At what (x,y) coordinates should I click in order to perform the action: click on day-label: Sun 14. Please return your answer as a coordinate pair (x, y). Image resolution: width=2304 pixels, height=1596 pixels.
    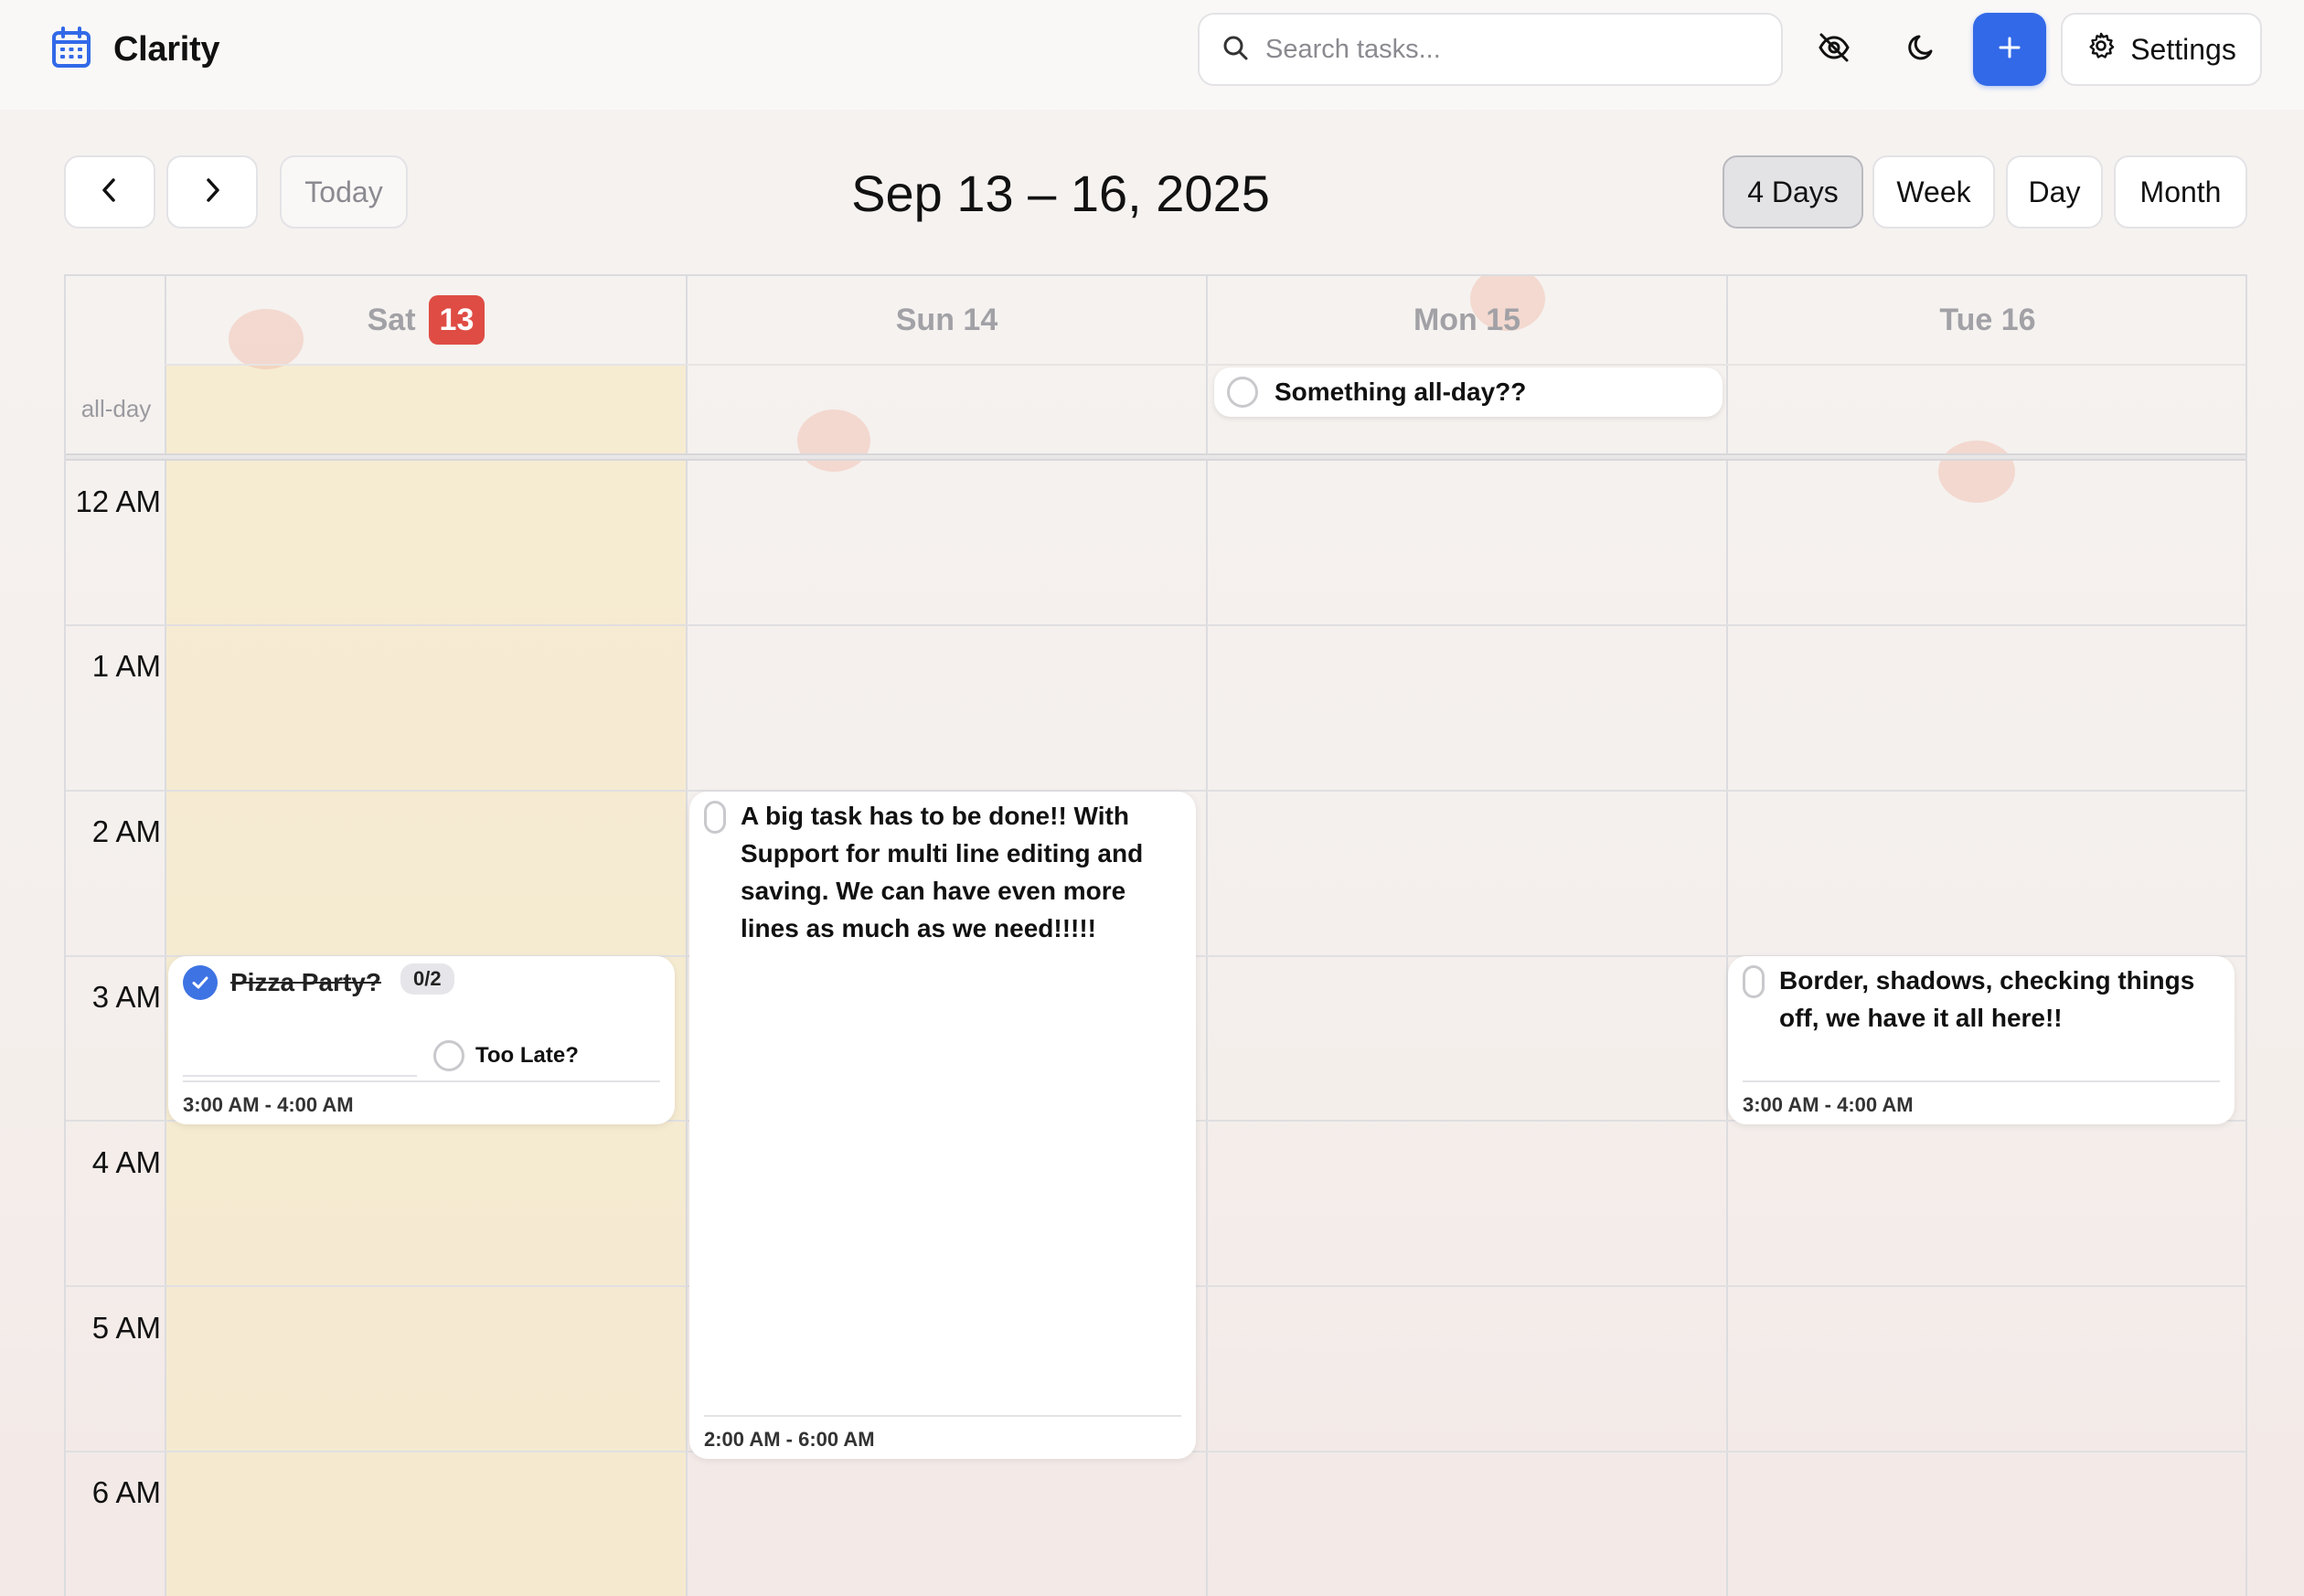
    Looking at the image, I should click on (946, 319).